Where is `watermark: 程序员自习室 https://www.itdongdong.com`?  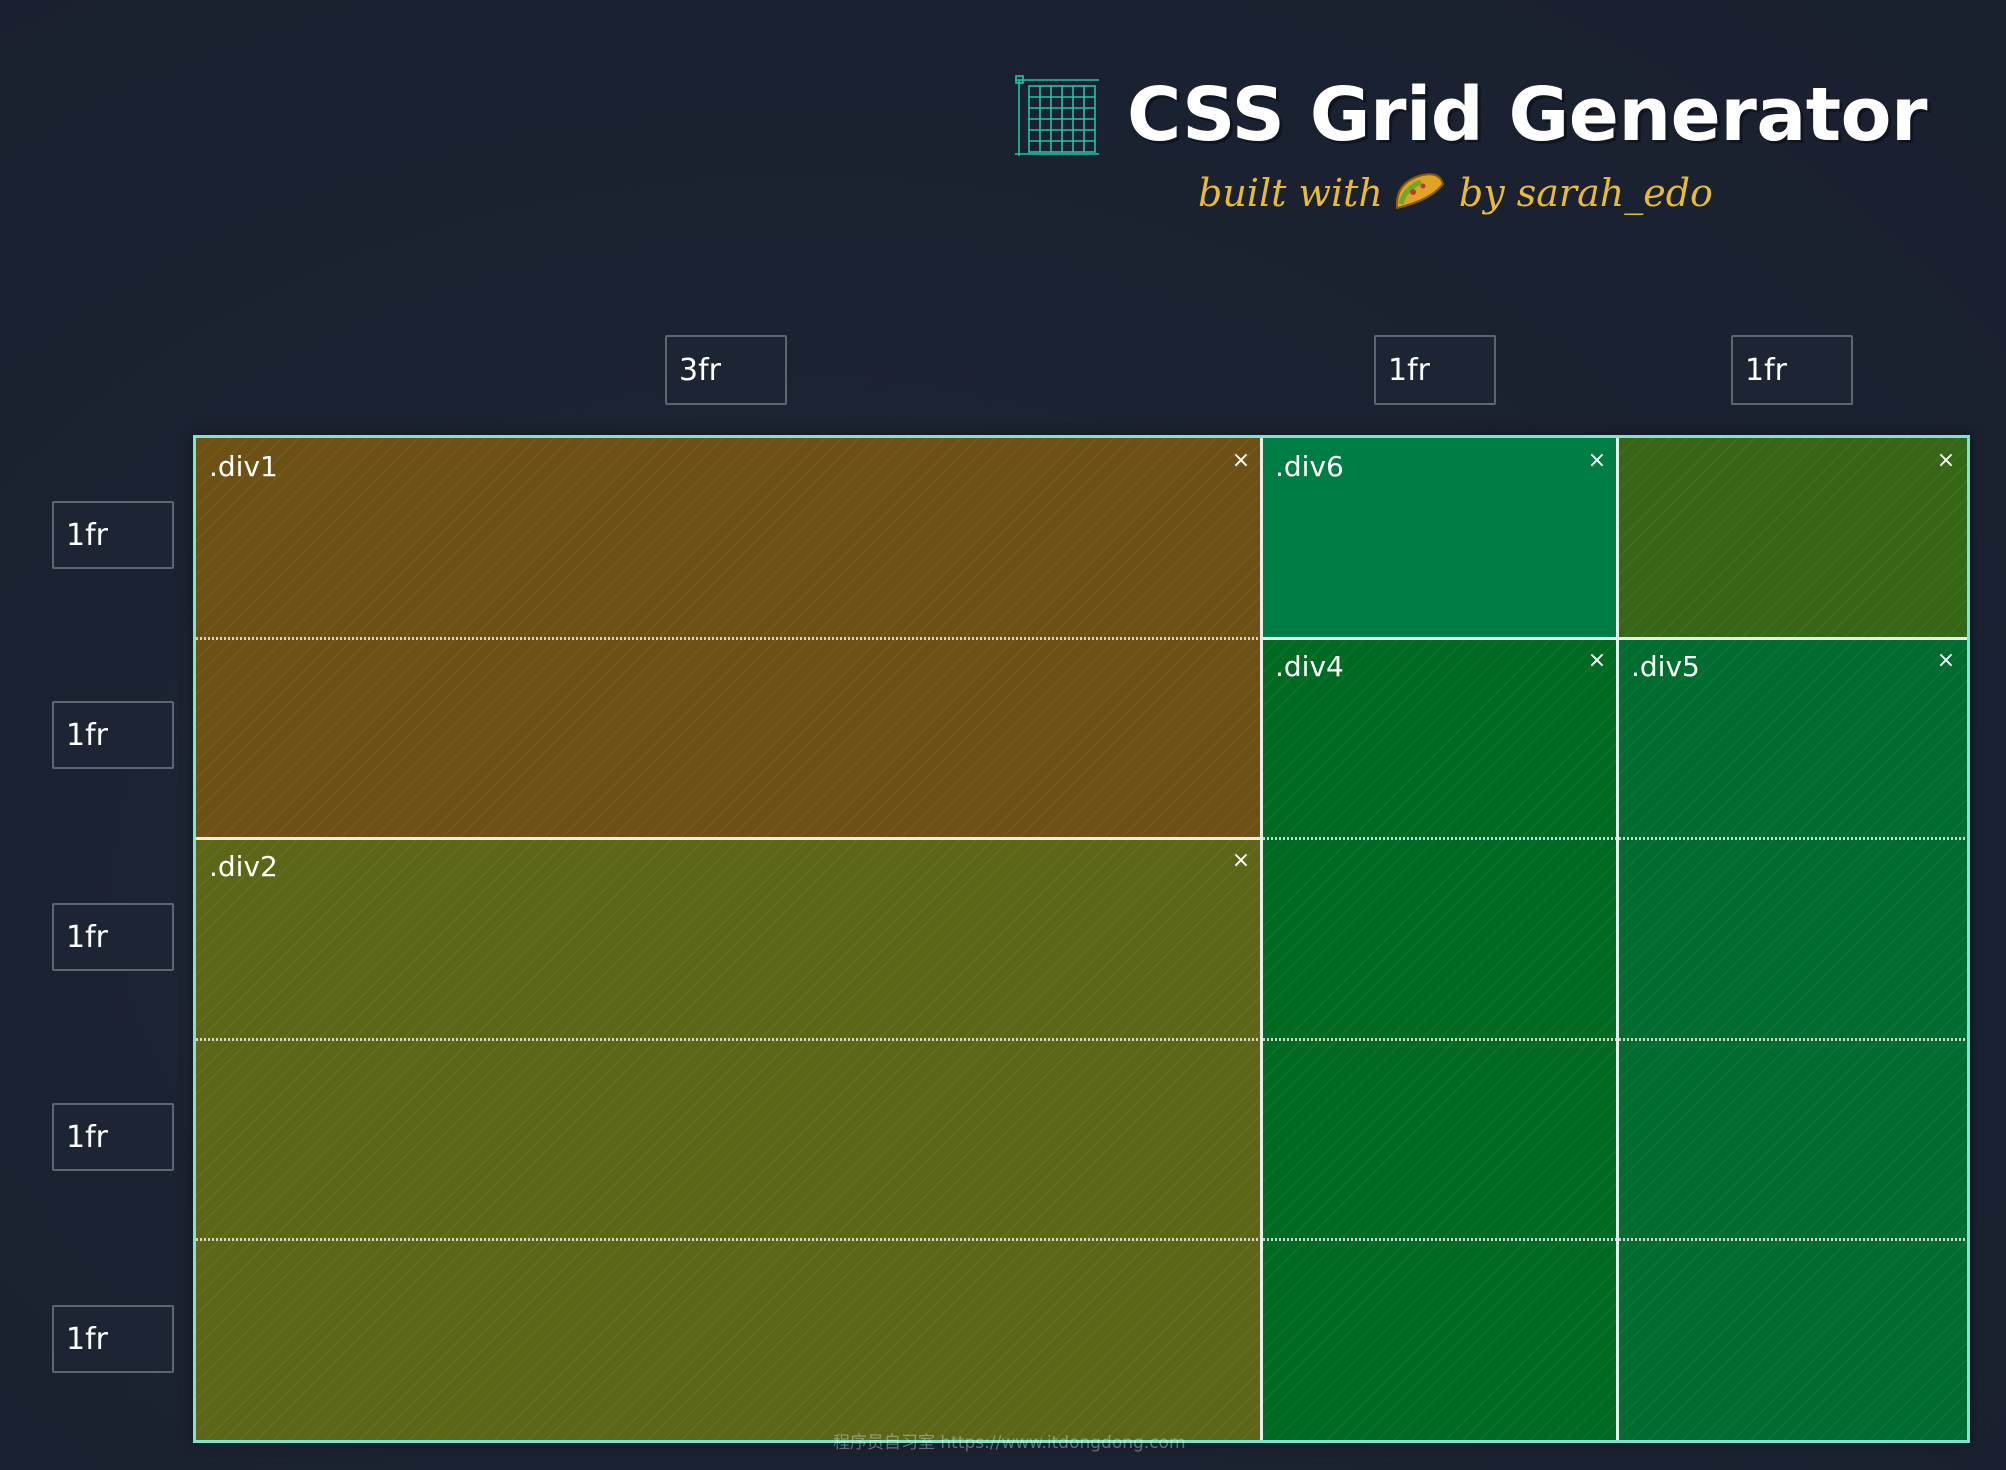 watermark: 程序员自习室 https://www.itdongdong.com is located at coordinates (1009, 1443).